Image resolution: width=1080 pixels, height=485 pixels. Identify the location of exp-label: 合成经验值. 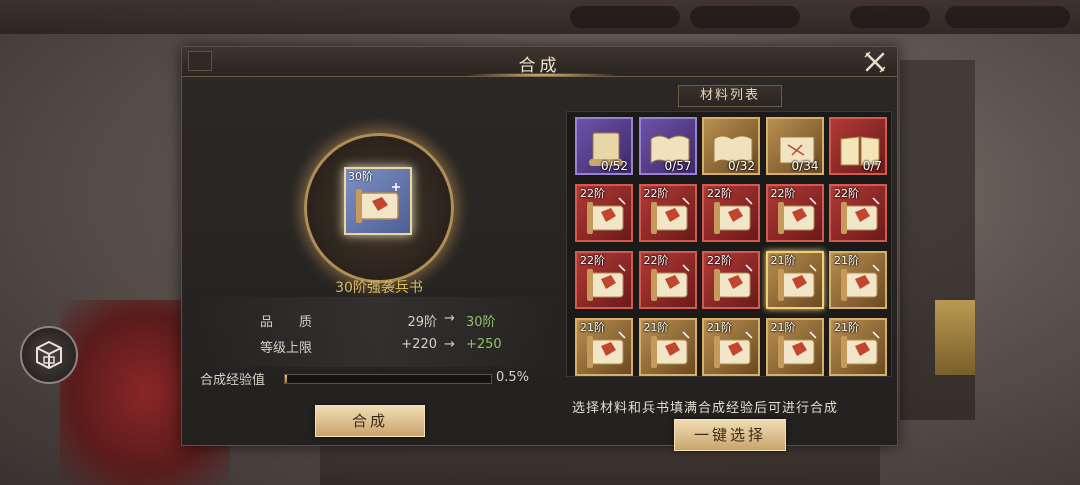
(233, 380).